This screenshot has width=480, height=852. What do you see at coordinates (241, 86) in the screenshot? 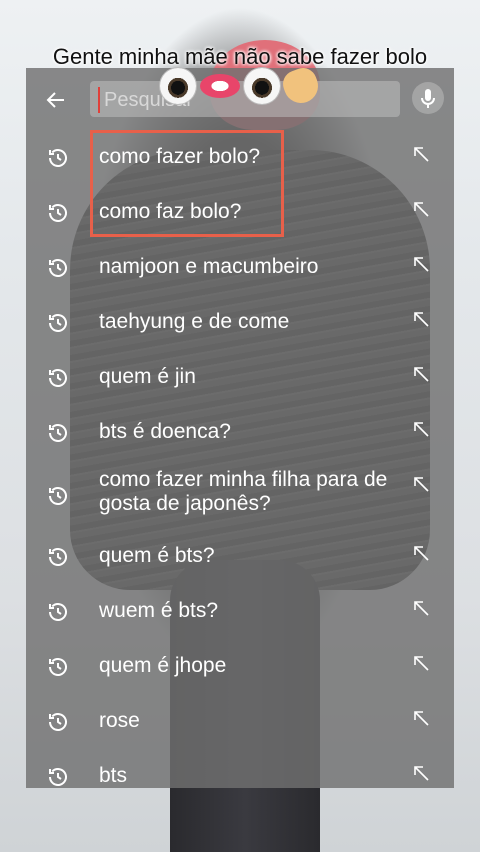
I see `emoji-row` at bounding box center [241, 86].